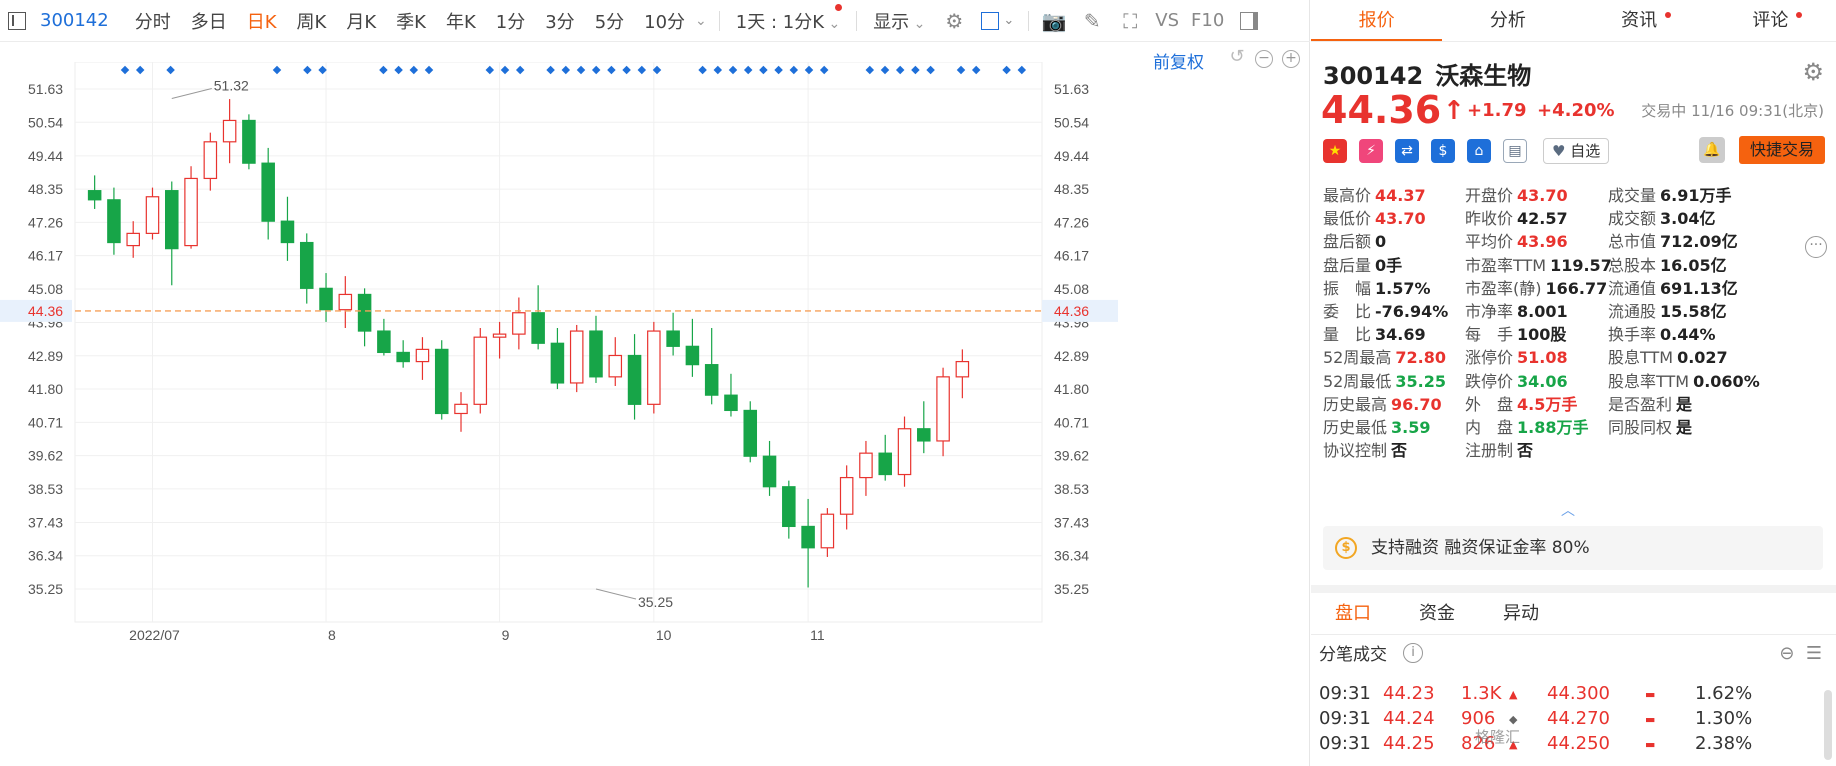 The image size is (1836, 766). I want to click on trades-tools: ⊖ ☰, so click(1800, 653).